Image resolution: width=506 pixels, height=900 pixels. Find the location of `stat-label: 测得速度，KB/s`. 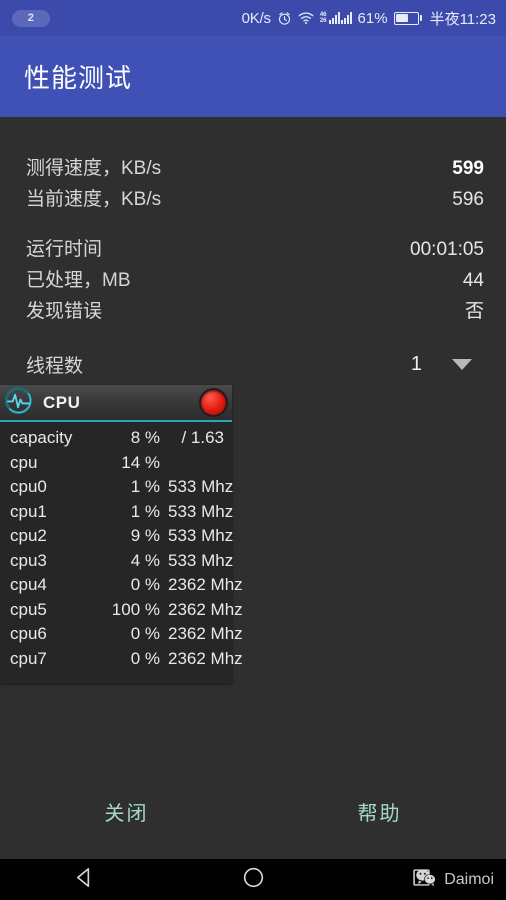

stat-label: 测得速度，KB/s is located at coordinates (94, 168).